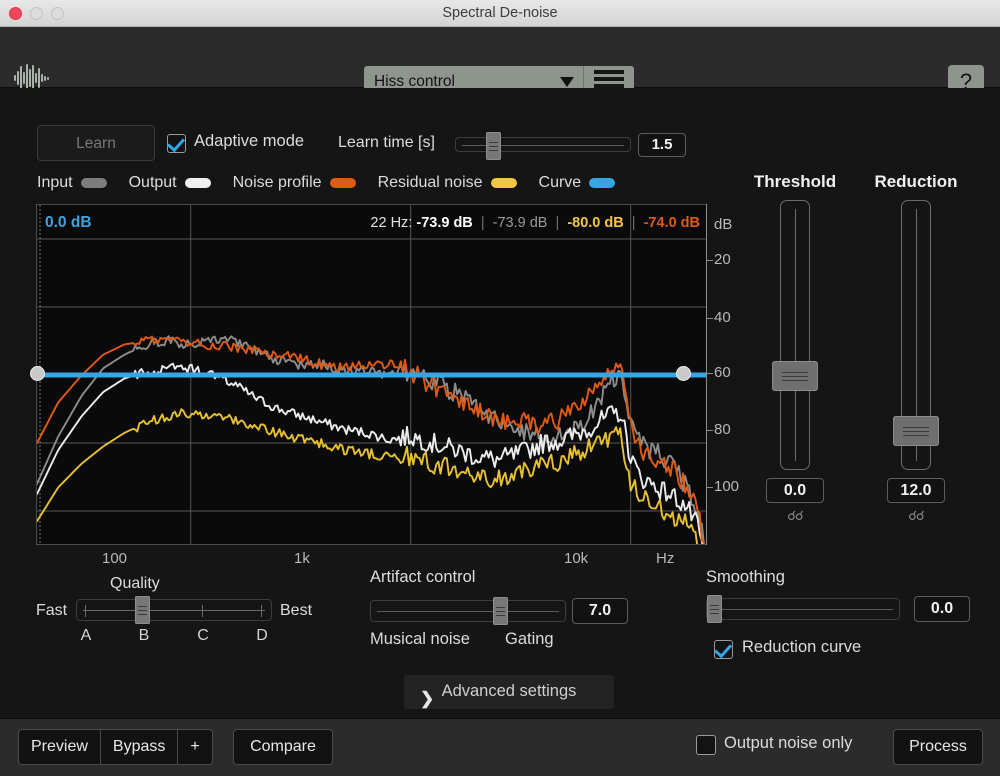 The height and width of the screenshot is (776, 1000). I want to click on quality-slider, so click(174, 610).